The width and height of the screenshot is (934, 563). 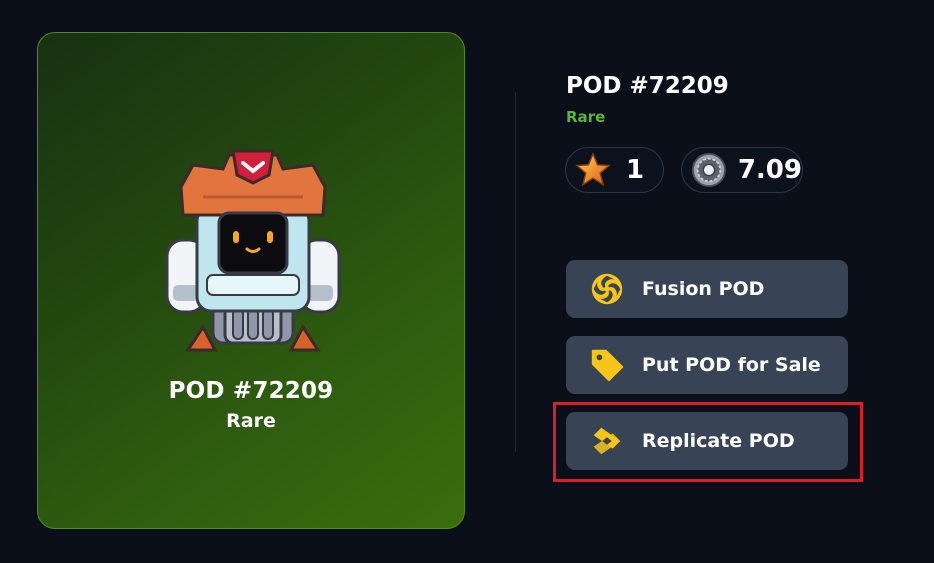 I want to click on page-title: POD #72209, so click(x=647, y=86).